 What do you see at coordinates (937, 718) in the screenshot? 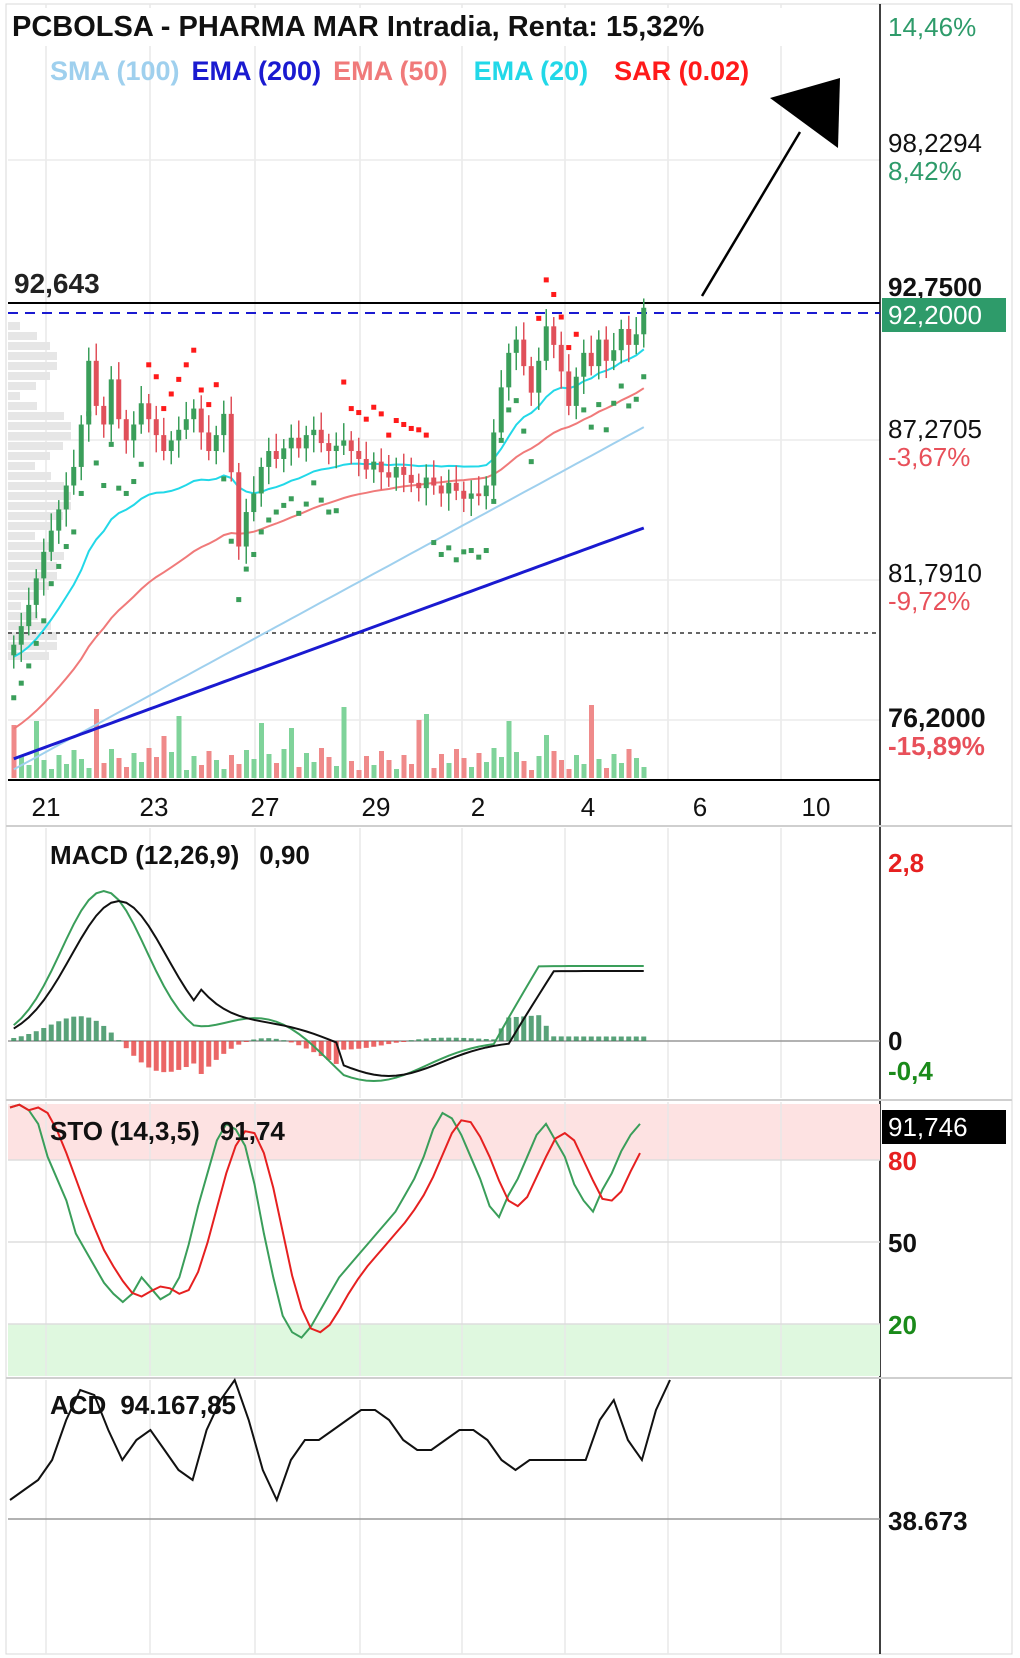
I see `price-level-4: 76,2000` at bounding box center [937, 718].